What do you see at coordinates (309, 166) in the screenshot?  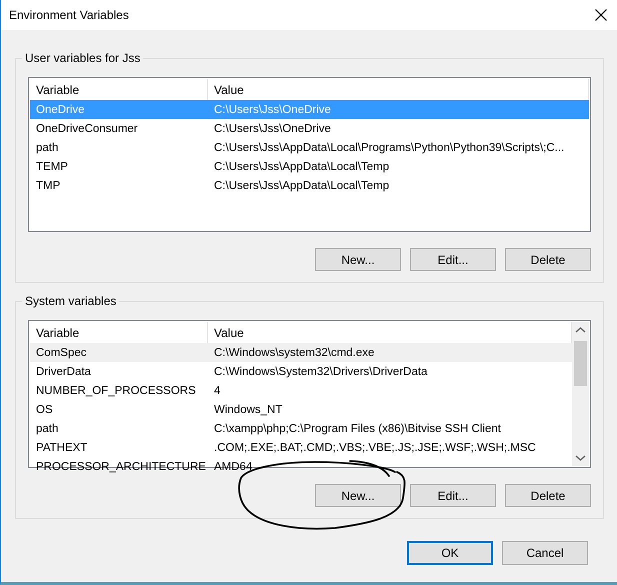 I see `variable-row: TEMP C:\Users\Jss\AppData\Local\Temp` at bounding box center [309, 166].